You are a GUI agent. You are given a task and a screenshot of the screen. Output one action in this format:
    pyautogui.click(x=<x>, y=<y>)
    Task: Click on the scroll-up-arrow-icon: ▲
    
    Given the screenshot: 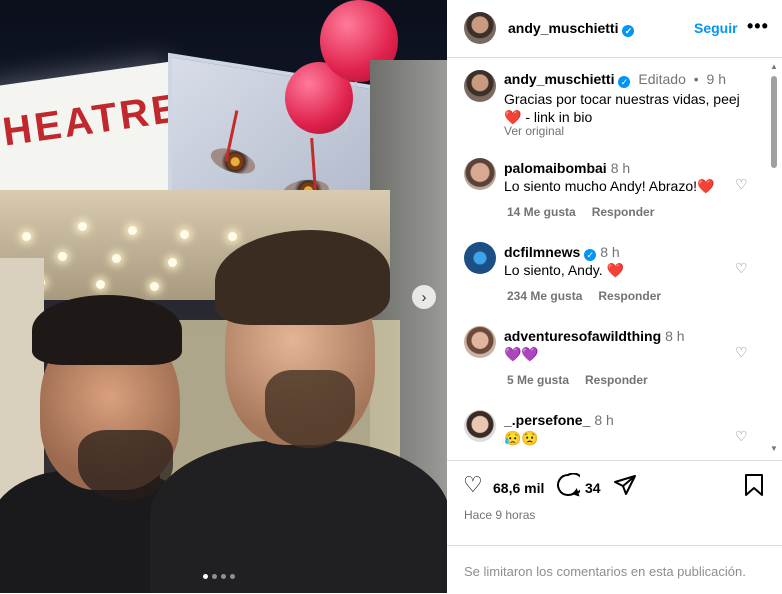 What is the action you would take?
    pyautogui.click(x=774, y=66)
    